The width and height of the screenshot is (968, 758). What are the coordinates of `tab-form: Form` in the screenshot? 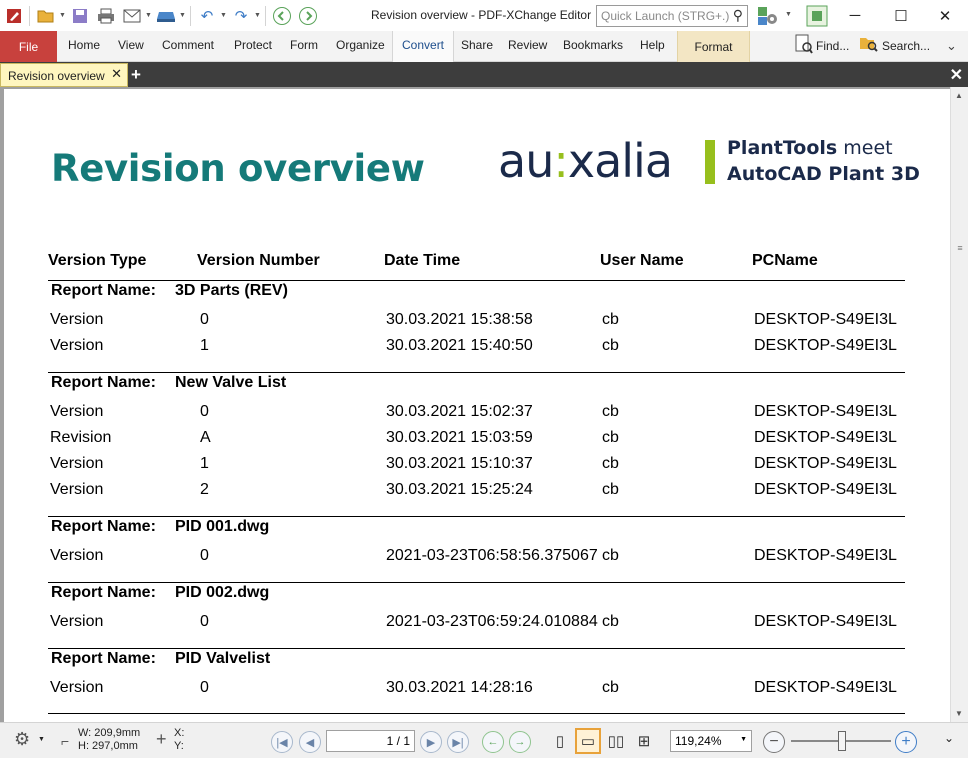 It's located at (304, 45).